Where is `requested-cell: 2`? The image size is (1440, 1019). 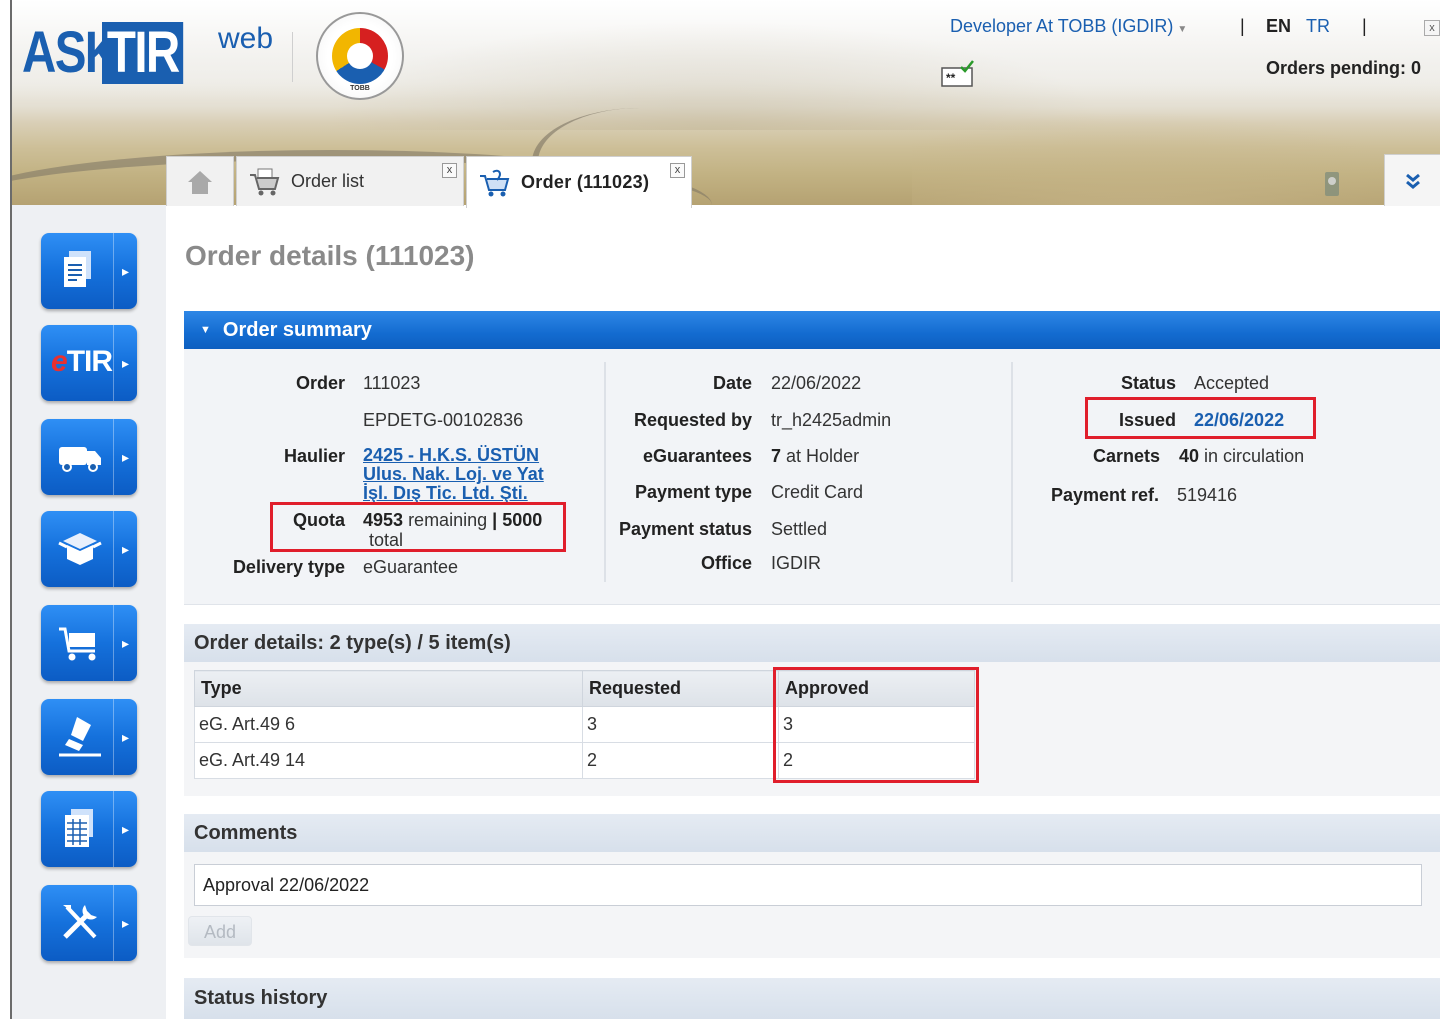
requested-cell: 2 is located at coordinates (680, 760).